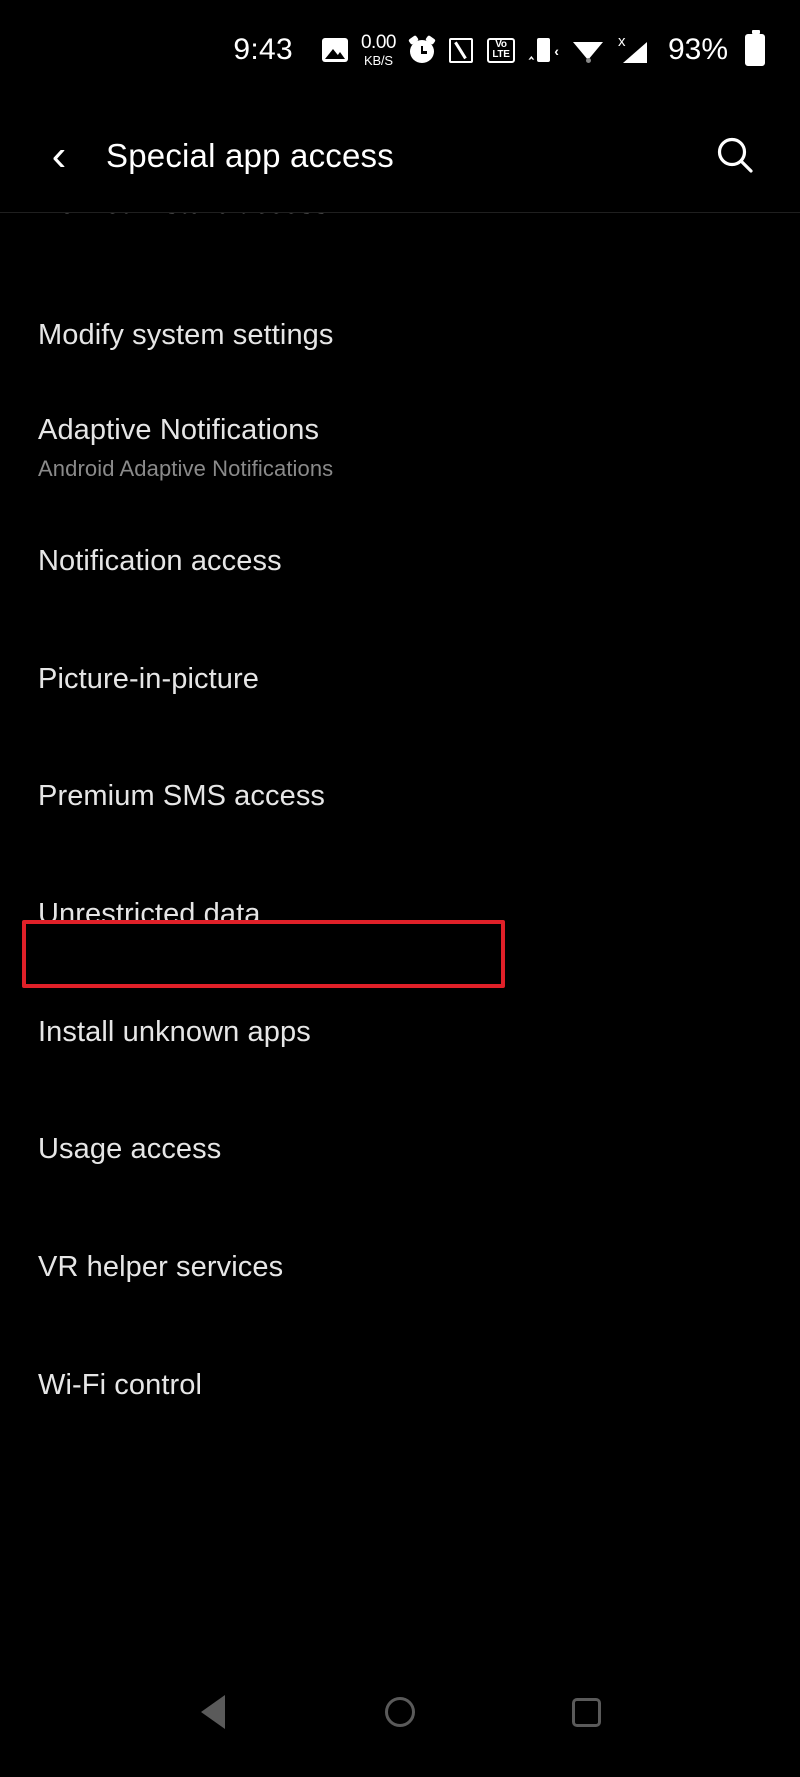 Image resolution: width=800 pixels, height=1777 pixels. Describe the element at coordinates (419, 217) in the screenshot. I see `list-item-label: Do Not Disturb access` at that location.